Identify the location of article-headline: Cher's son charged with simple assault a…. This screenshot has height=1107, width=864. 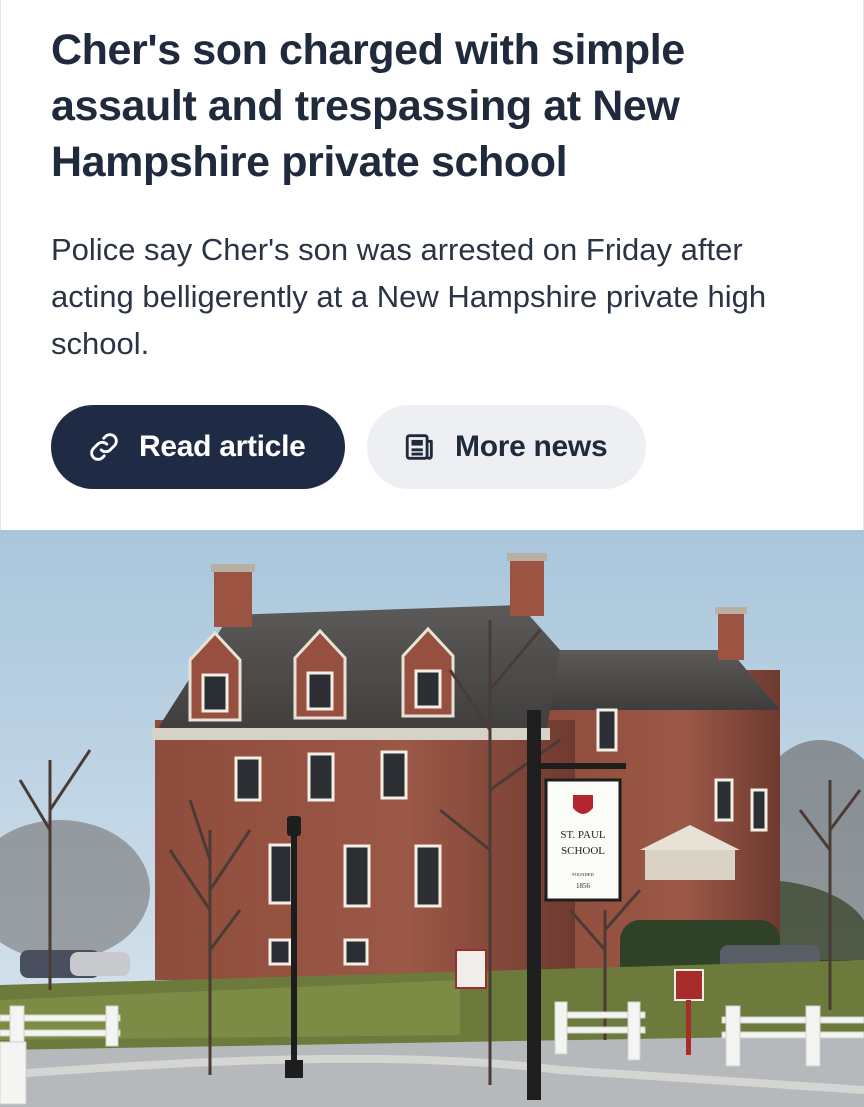
(441, 106).